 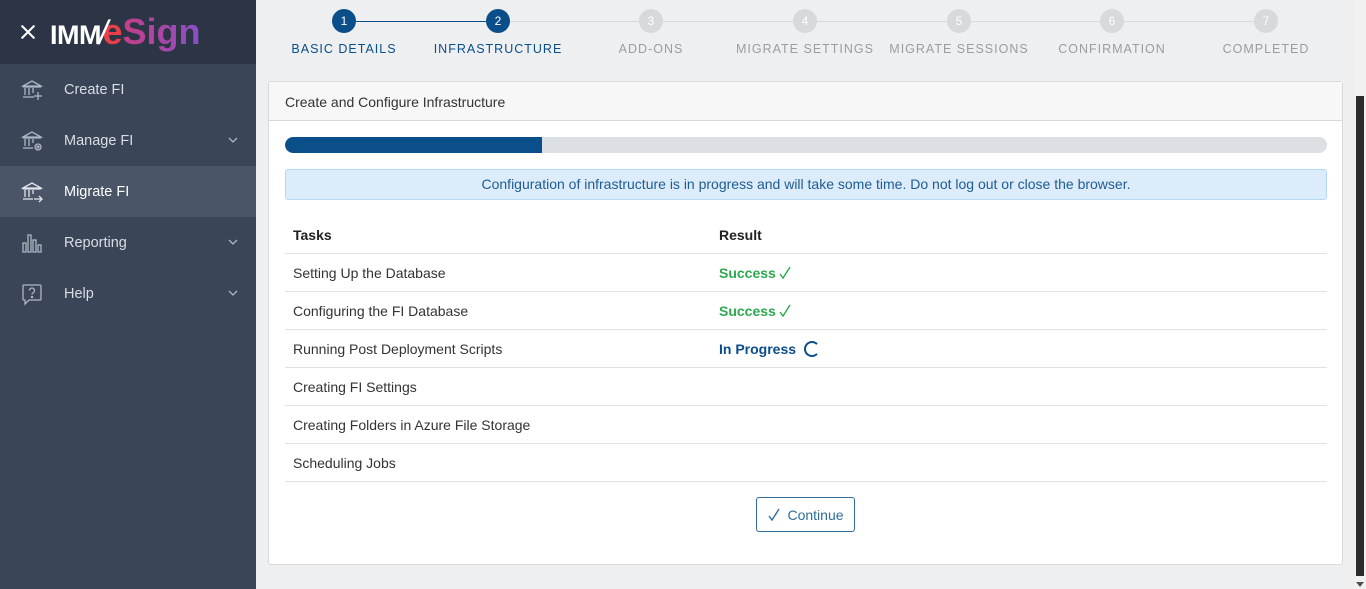 What do you see at coordinates (128, 89) in the screenshot?
I see `sidebar-item-create-fi: Create FI` at bounding box center [128, 89].